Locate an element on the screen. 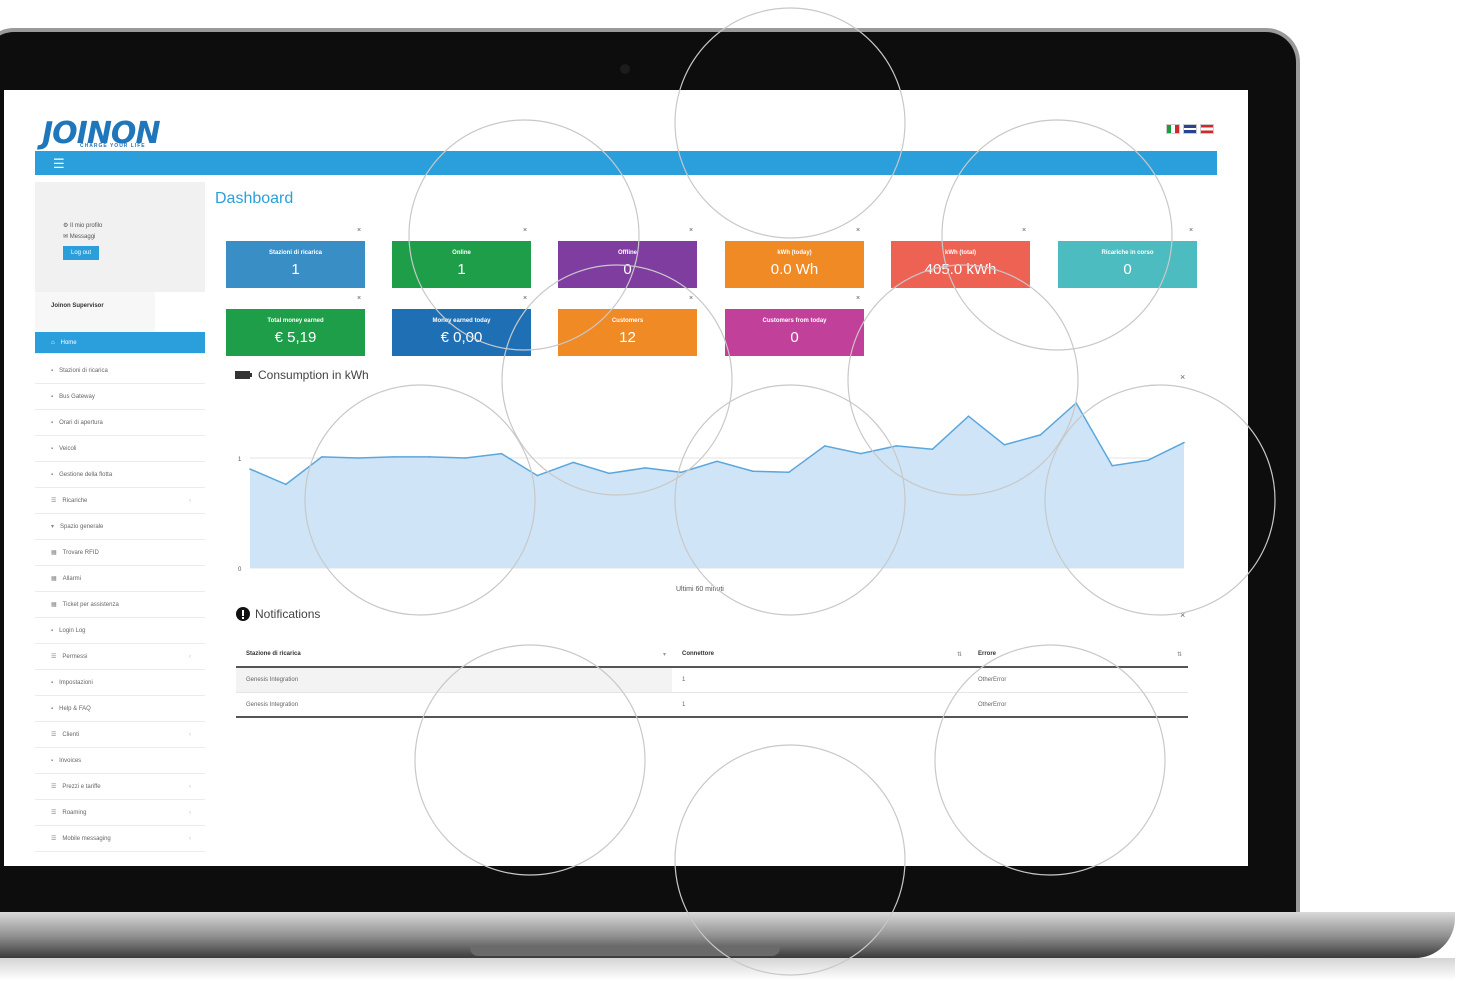 The width and height of the screenshot is (1461, 981). stat-tile: kWh (today) 0.0 Wh is located at coordinates (794, 264).